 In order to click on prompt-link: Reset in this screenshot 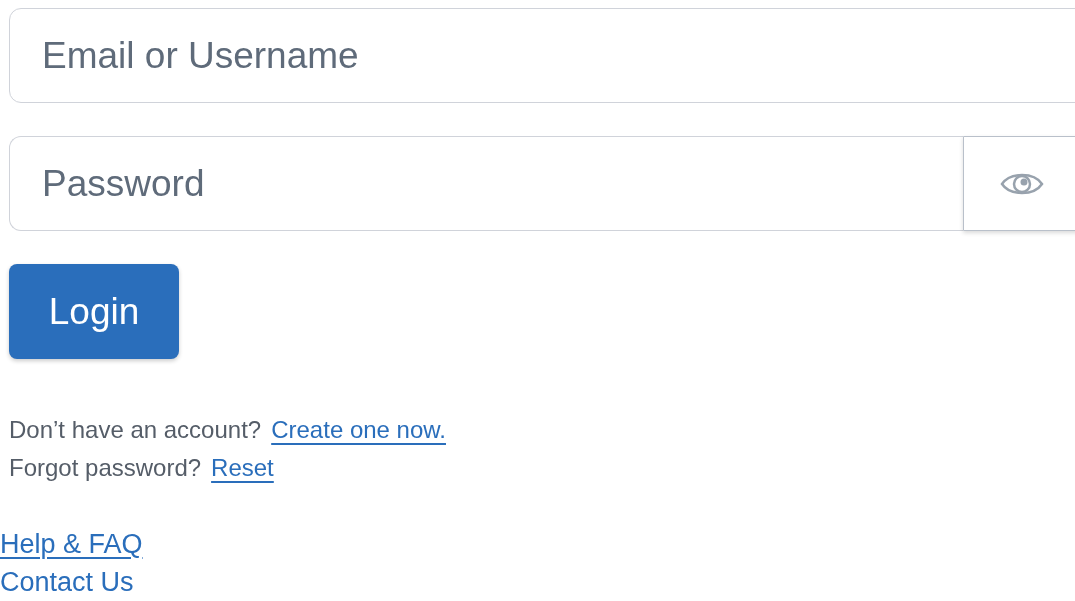, I will do `click(242, 468)`.